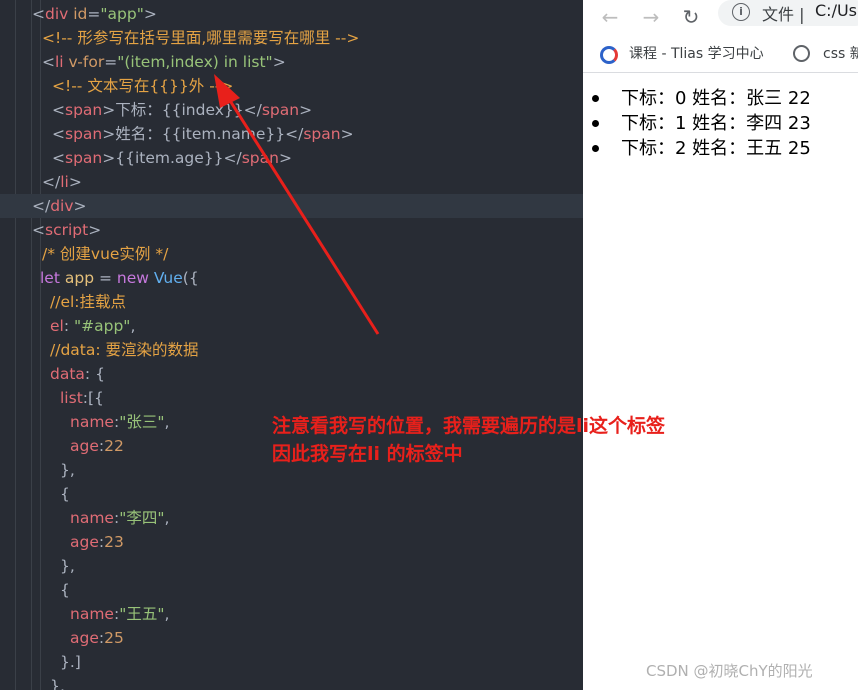  I want to click on annotation-line-2: 因此我写在li 的标签中, so click(367, 454).